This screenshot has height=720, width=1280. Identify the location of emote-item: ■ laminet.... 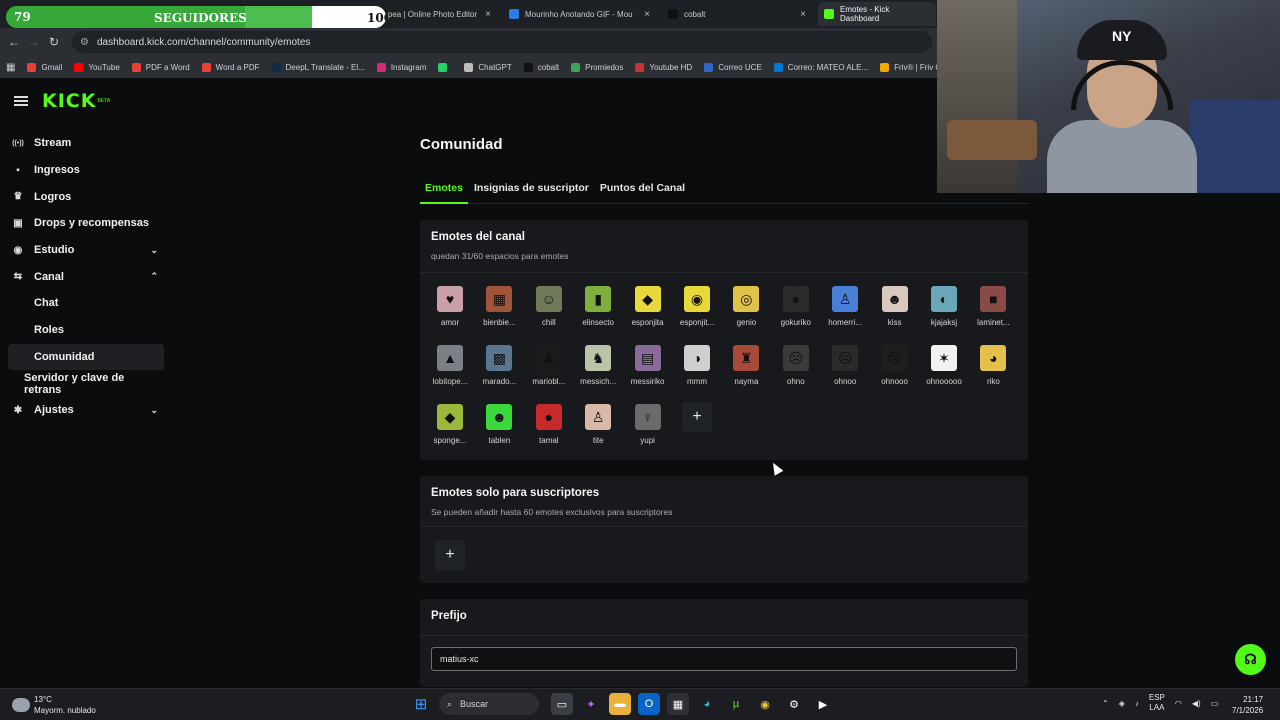
(993, 306).